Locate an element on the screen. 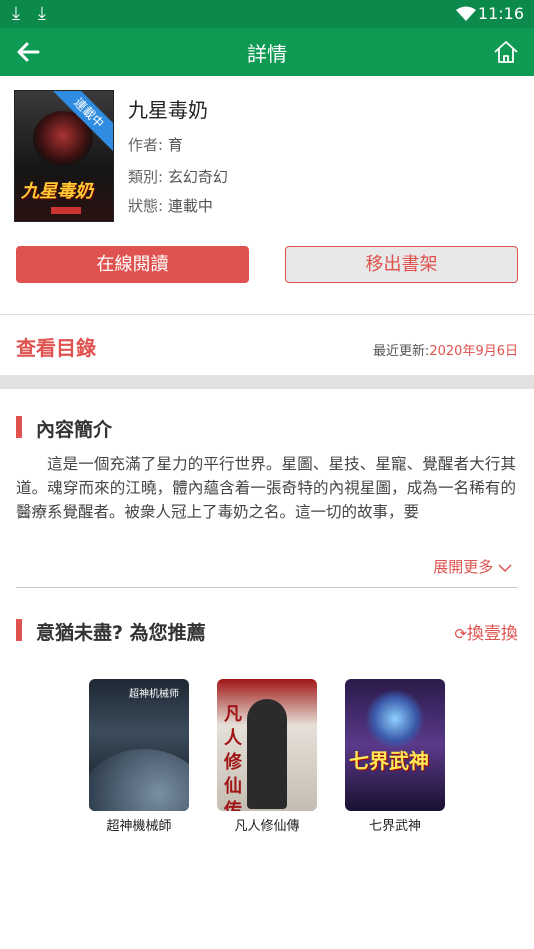 The image size is (534, 949). author-label: 作者: is located at coordinates (146, 145).